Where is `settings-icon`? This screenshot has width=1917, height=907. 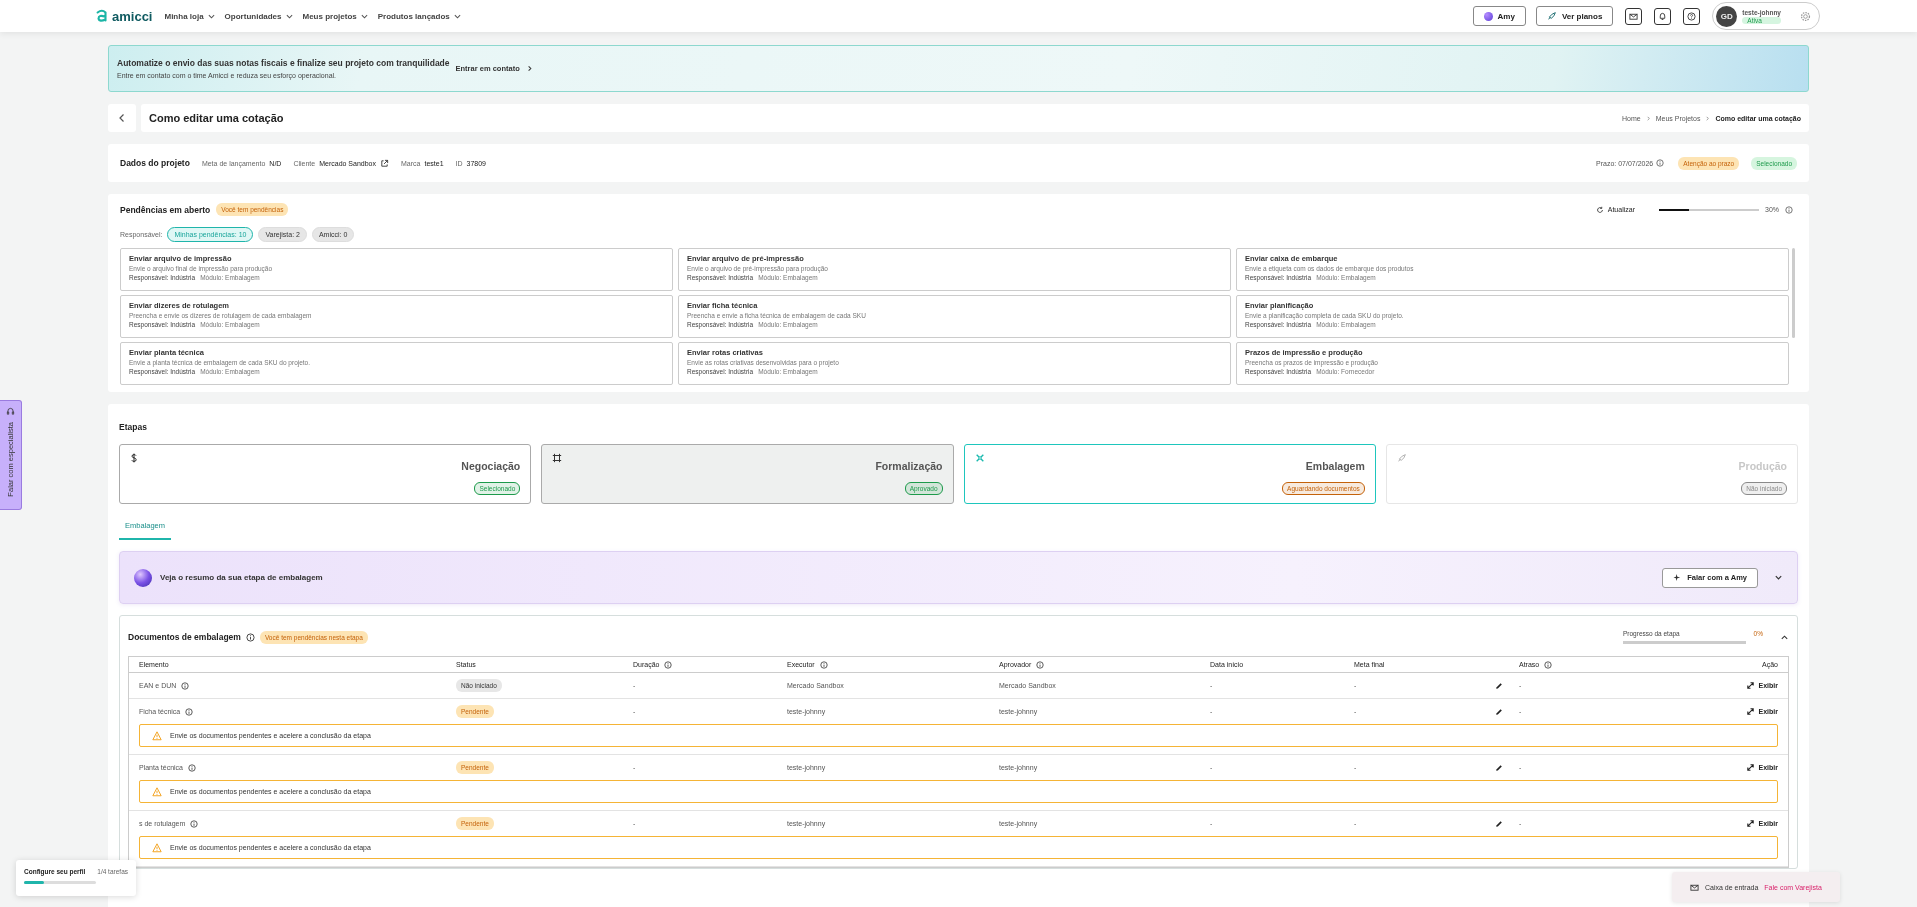
settings-icon is located at coordinates (1805, 16).